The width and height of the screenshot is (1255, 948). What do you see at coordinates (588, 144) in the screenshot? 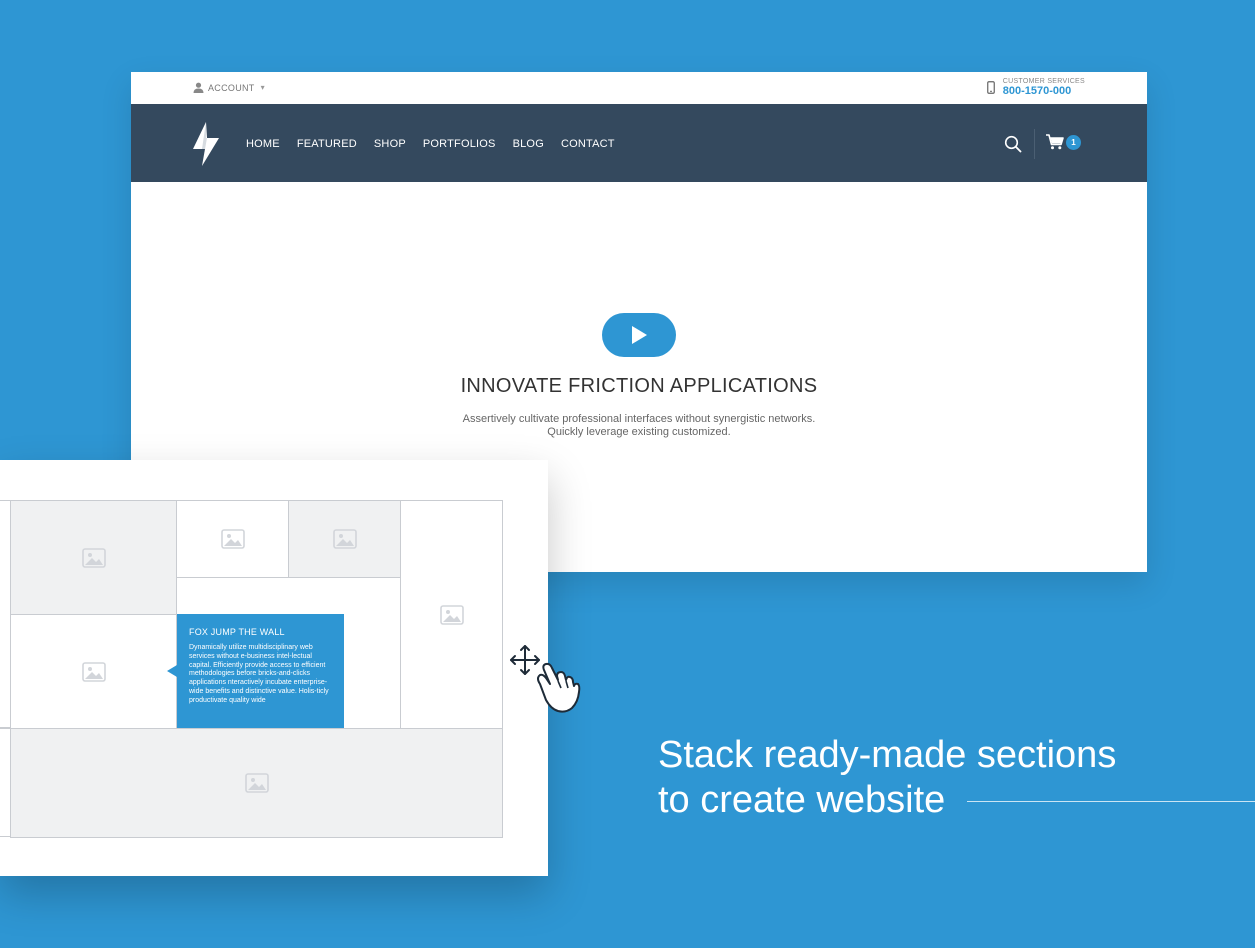
I see `nav-contact: CONTACT` at bounding box center [588, 144].